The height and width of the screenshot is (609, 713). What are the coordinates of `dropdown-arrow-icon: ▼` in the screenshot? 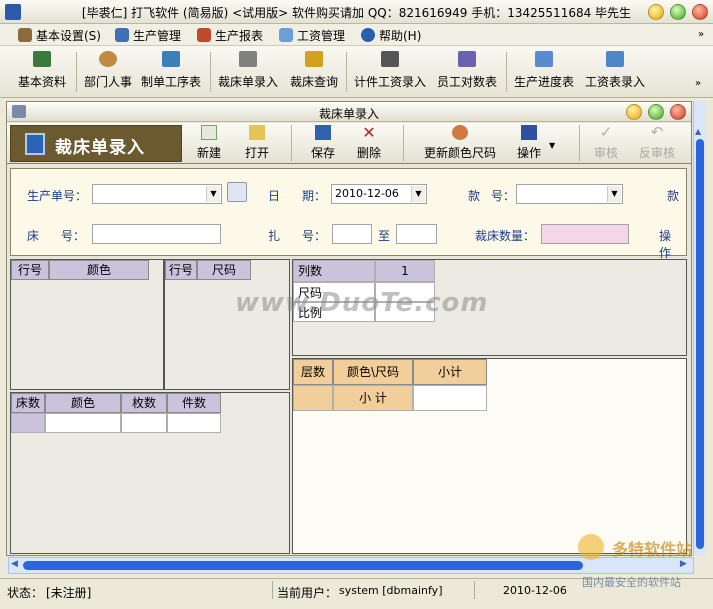 It's located at (213, 194).